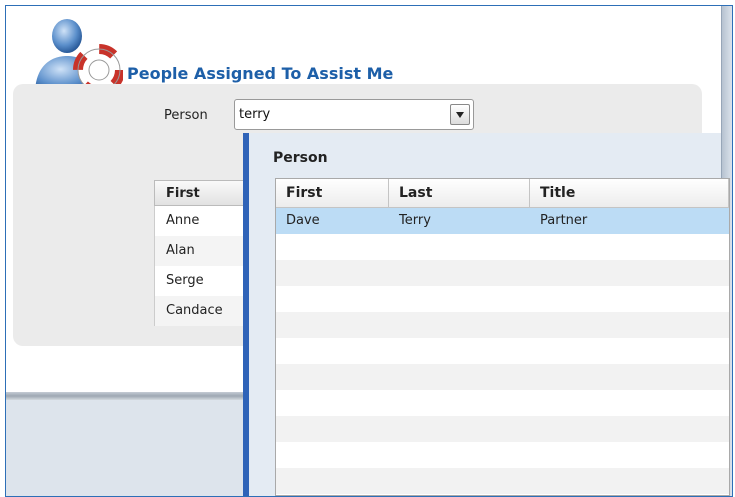  Describe the element at coordinates (126, 396) in the screenshot. I see `splitter` at that location.